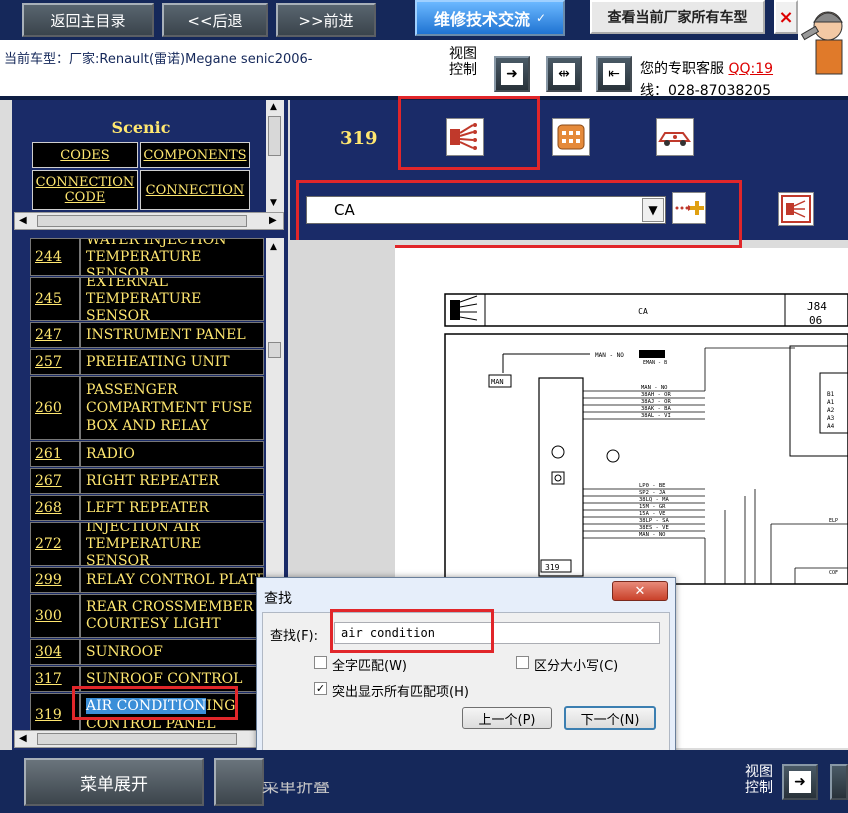 This screenshot has width=848, height=813. I want to click on diagram-top-wire: MAN - NO, so click(609, 355).